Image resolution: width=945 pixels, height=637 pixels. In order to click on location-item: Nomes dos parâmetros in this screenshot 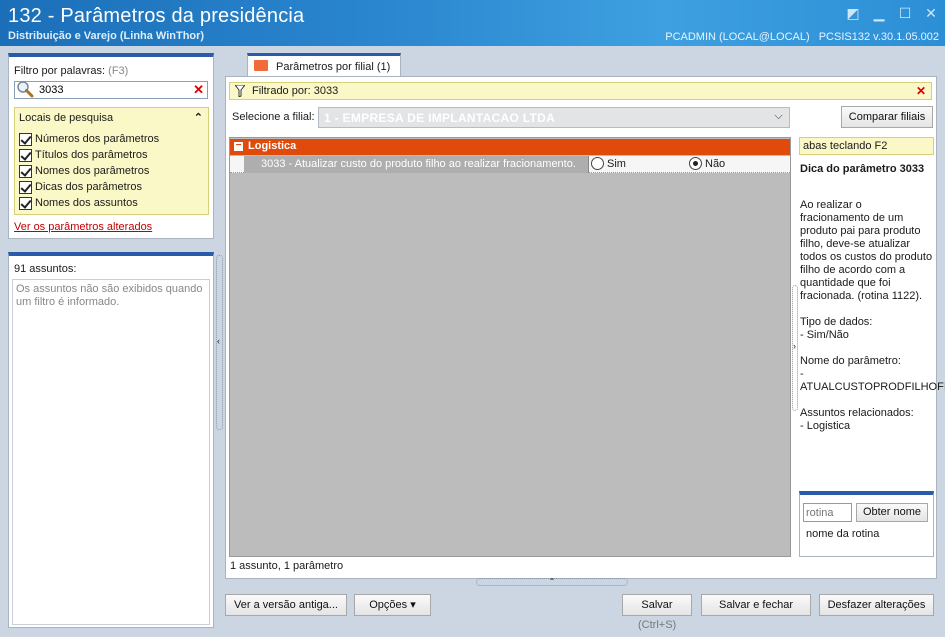, I will do `click(89, 171)`.